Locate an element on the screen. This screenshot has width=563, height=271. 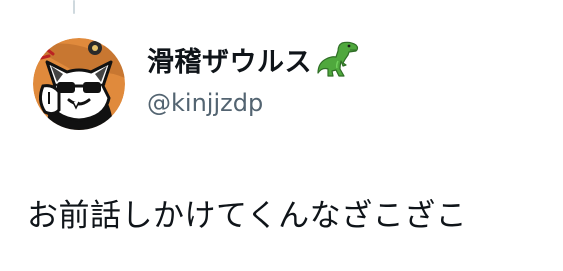
thread-connector-line is located at coordinates (74, 7).